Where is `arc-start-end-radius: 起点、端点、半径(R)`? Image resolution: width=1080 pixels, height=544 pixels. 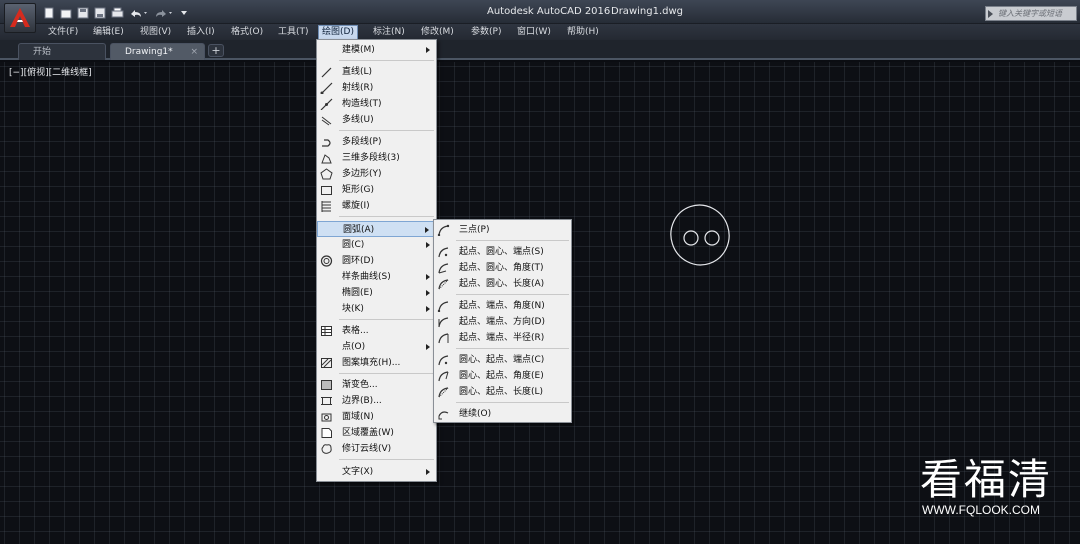
arc-start-end-radius: 起点、端点、半径(R) is located at coordinates (502, 338).